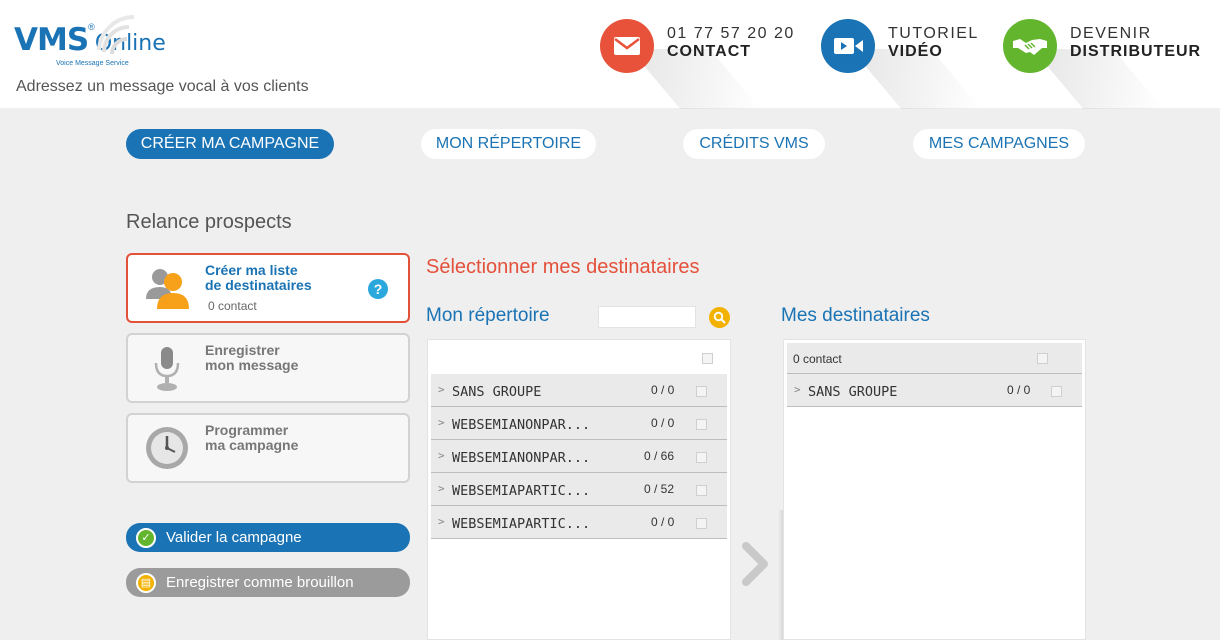 This screenshot has width=1220, height=640. What do you see at coordinates (116, 34) in the screenshot?
I see `sound-waves-icon` at bounding box center [116, 34].